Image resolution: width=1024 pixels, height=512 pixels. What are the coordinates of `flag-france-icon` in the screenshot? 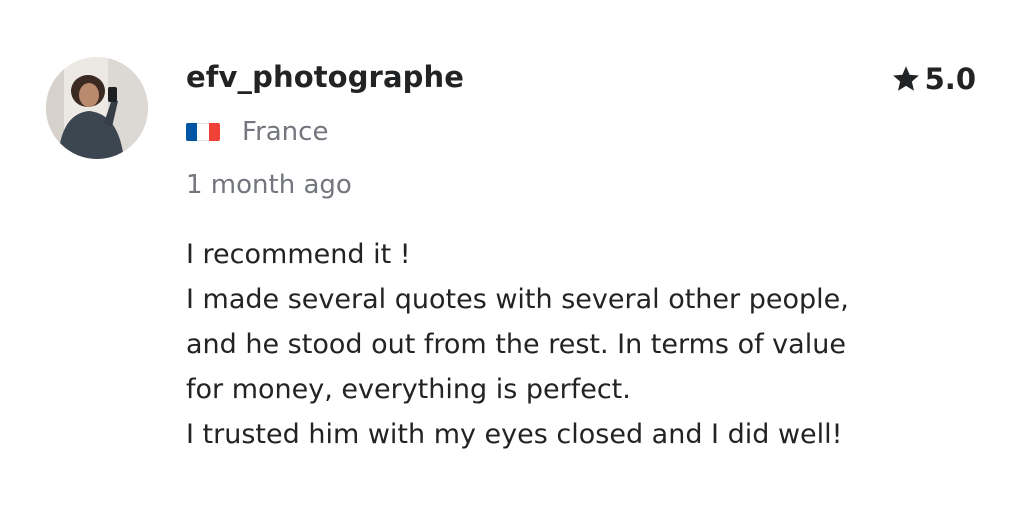 It's located at (203, 132).